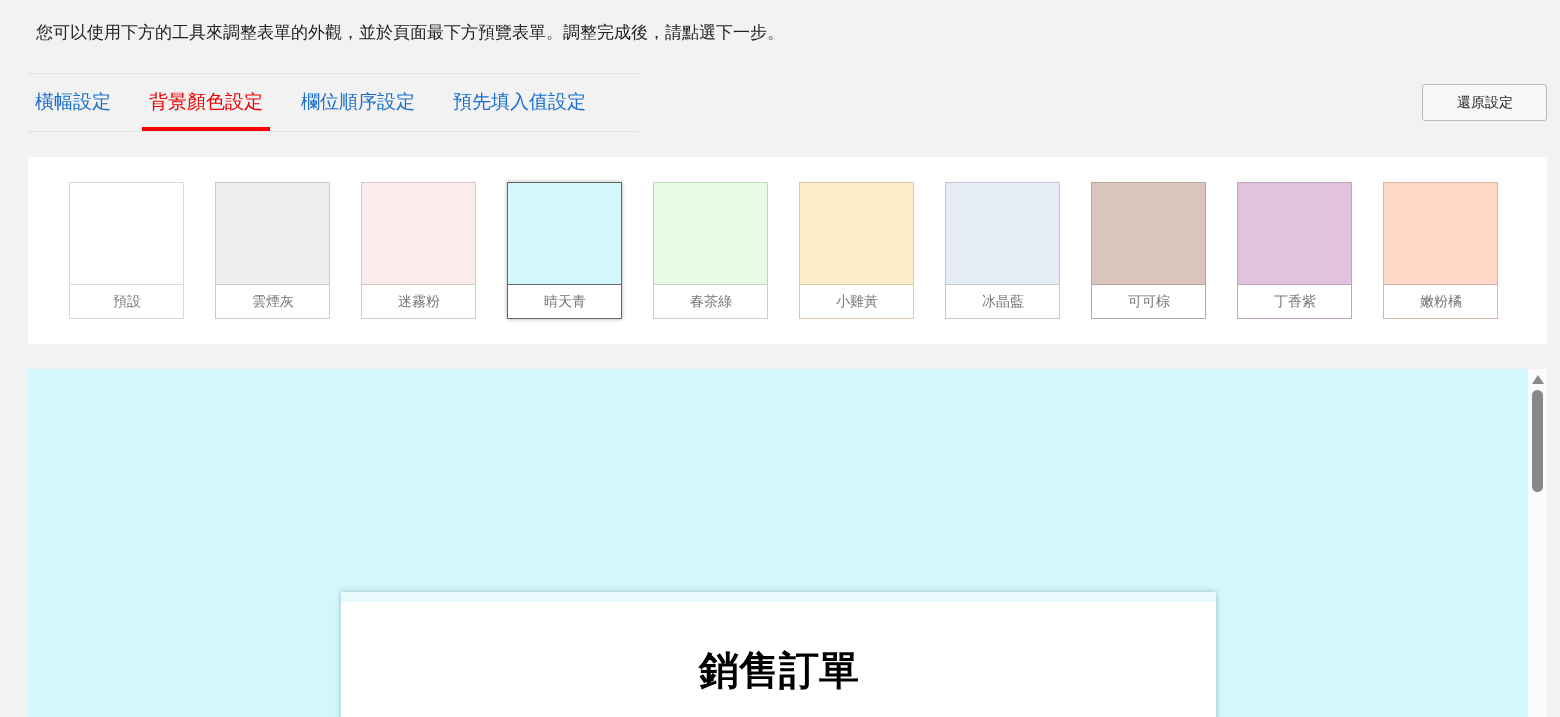  I want to click on color-swatch: 丁香紫, so click(1294, 250).